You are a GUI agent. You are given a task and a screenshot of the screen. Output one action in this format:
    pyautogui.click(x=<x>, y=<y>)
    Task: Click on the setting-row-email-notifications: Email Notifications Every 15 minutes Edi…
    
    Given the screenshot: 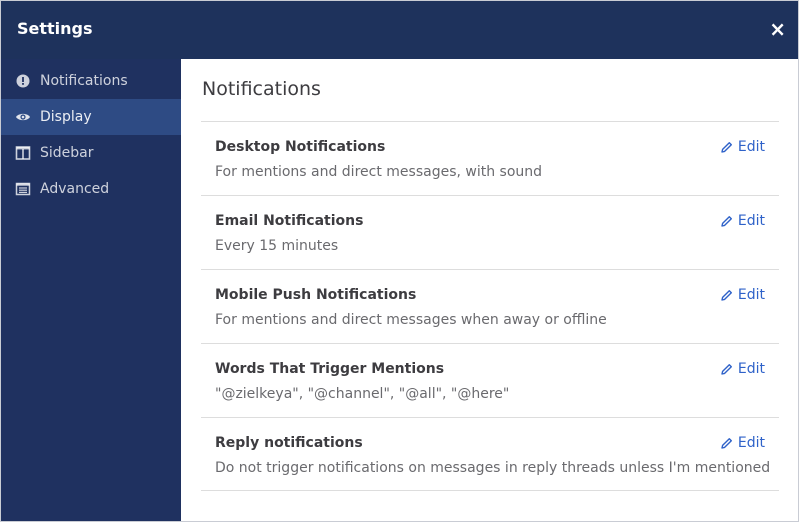 What is the action you would take?
    pyautogui.click(x=490, y=232)
    